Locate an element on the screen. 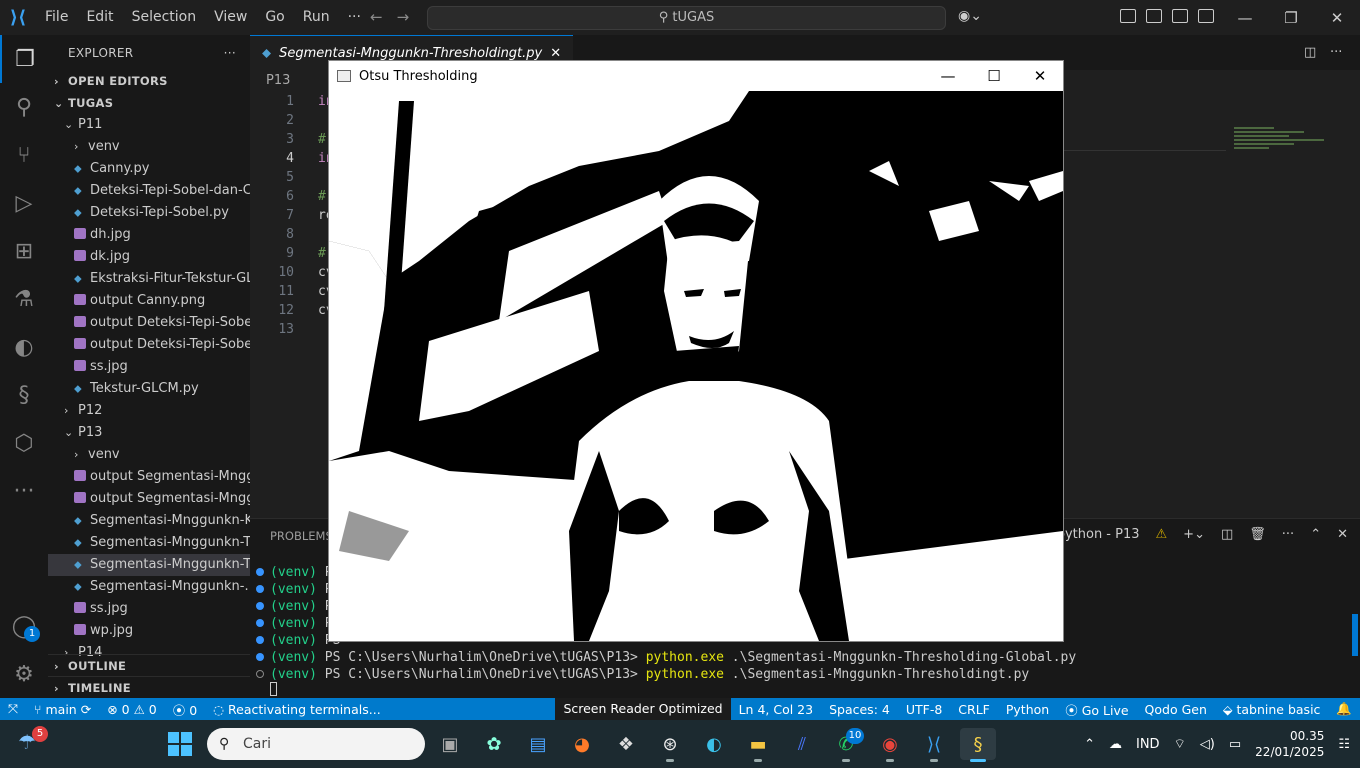 The width and height of the screenshot is (1360, 768). show-hidden-icons-icon: ⌃ is located at coordinates (1089, 744).